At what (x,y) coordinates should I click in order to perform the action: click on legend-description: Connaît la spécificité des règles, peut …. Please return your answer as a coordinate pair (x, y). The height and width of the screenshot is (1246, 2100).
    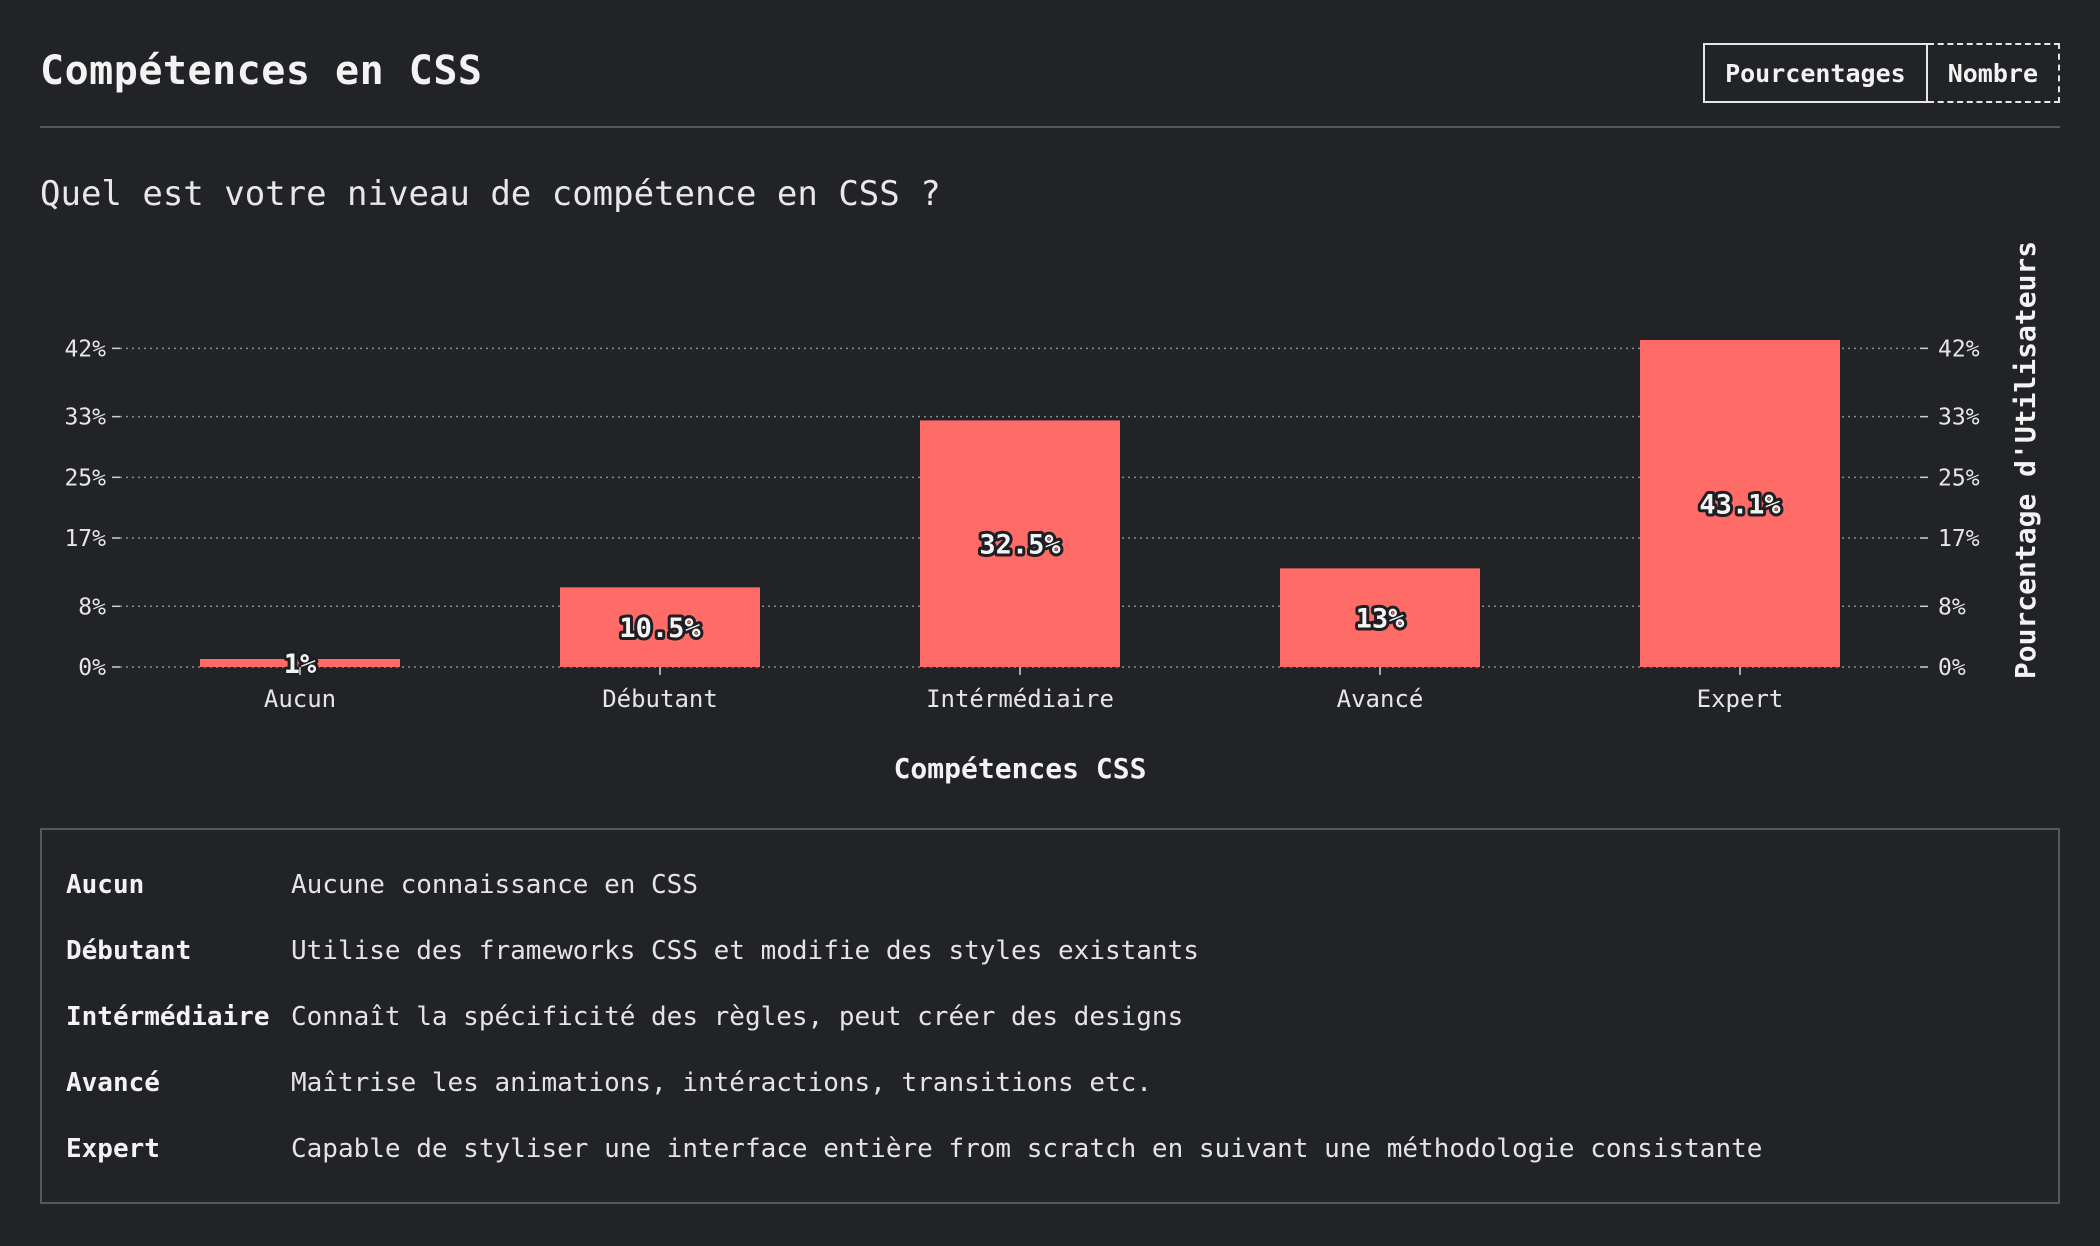
    Looking at the image, I should click on (737, 1017).